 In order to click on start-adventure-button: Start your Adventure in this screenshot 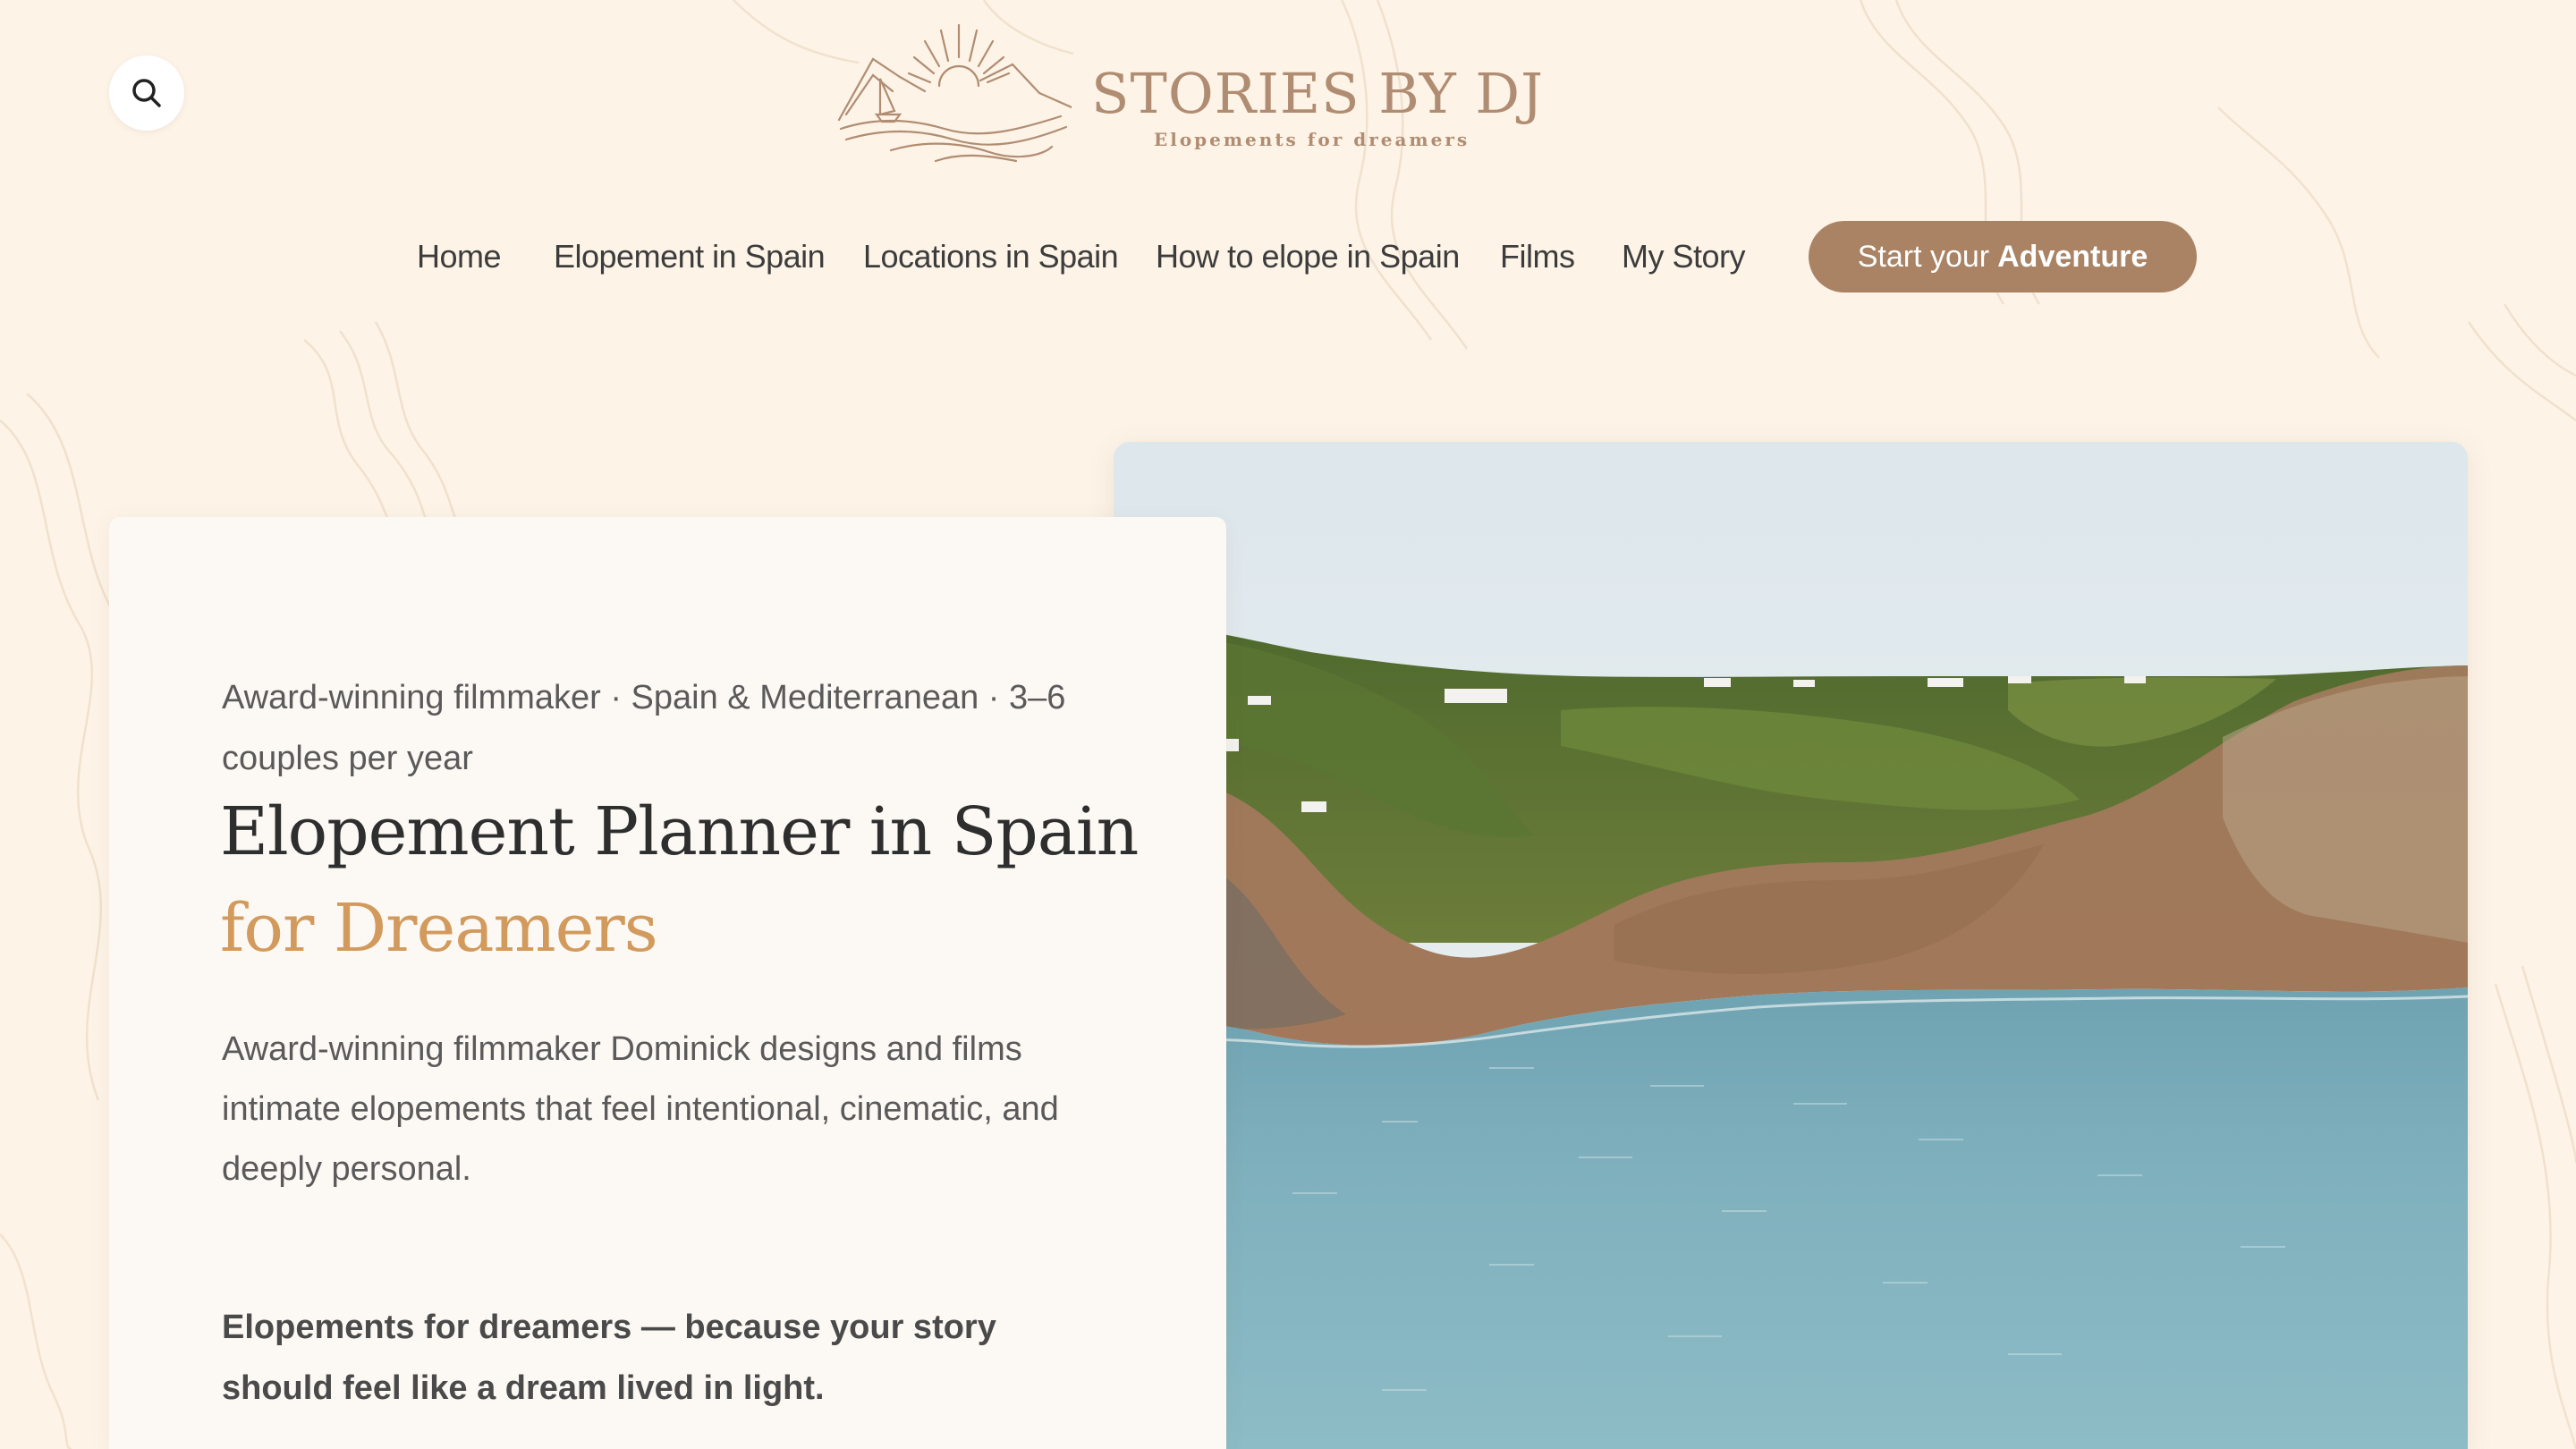, I will do `click(2003, 256)`.